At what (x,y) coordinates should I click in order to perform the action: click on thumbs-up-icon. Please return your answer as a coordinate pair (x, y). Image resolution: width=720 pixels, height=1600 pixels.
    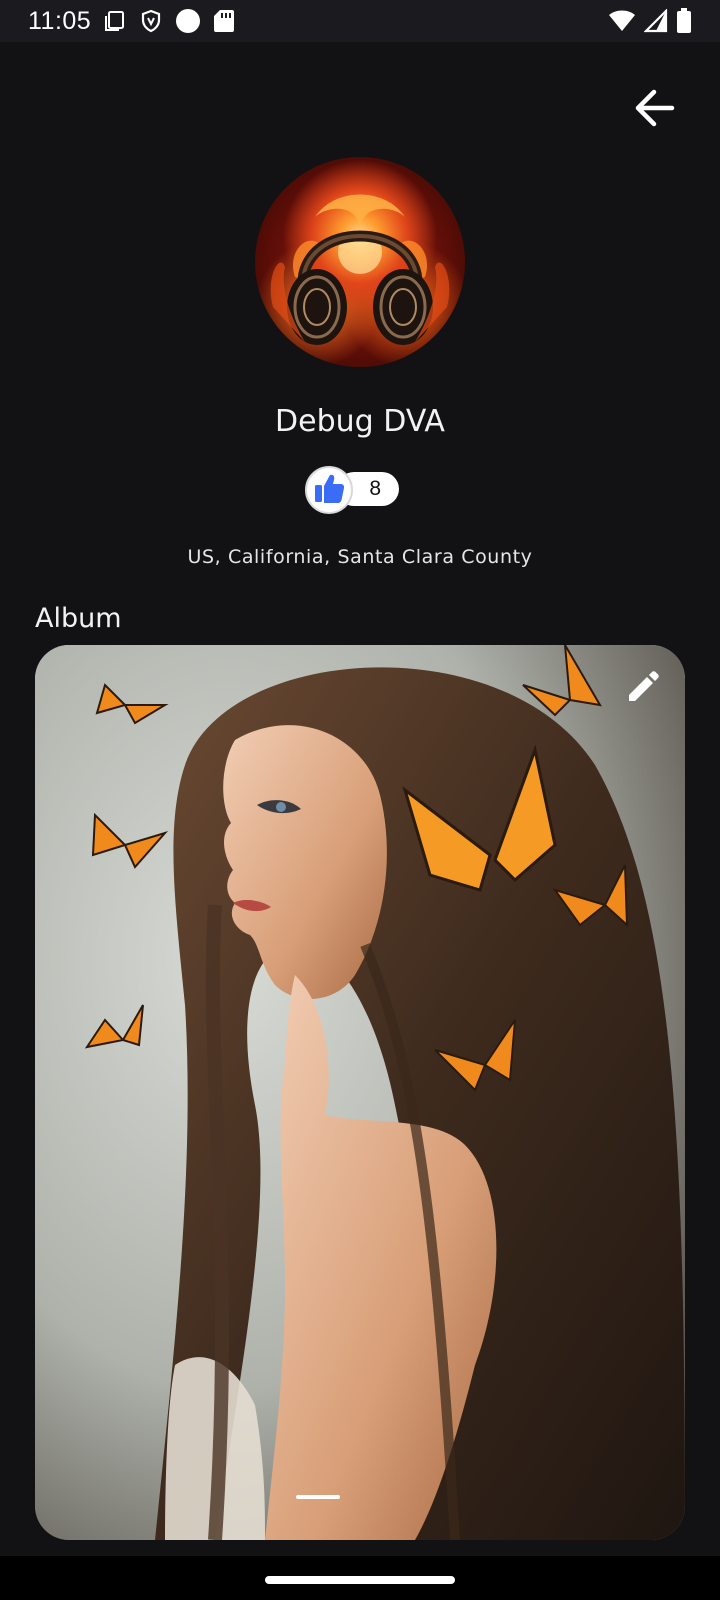
    Looking at the image, I should click on (329, 490).